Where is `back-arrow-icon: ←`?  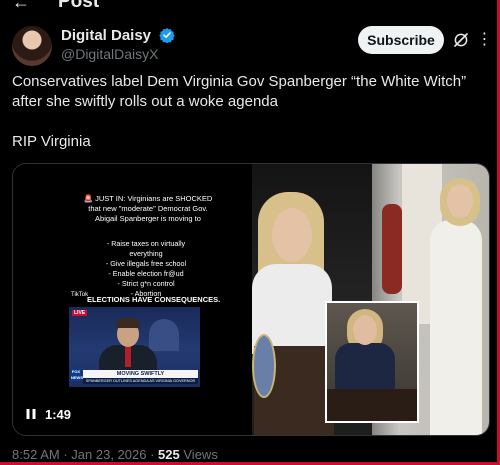 back-arrow-icon: ← is located at coordinates (21, 6).